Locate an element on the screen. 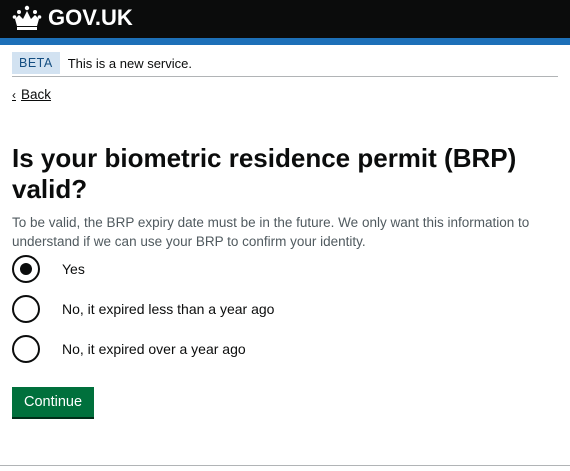  radio-label: Yes is located at coordinates (73, 269).